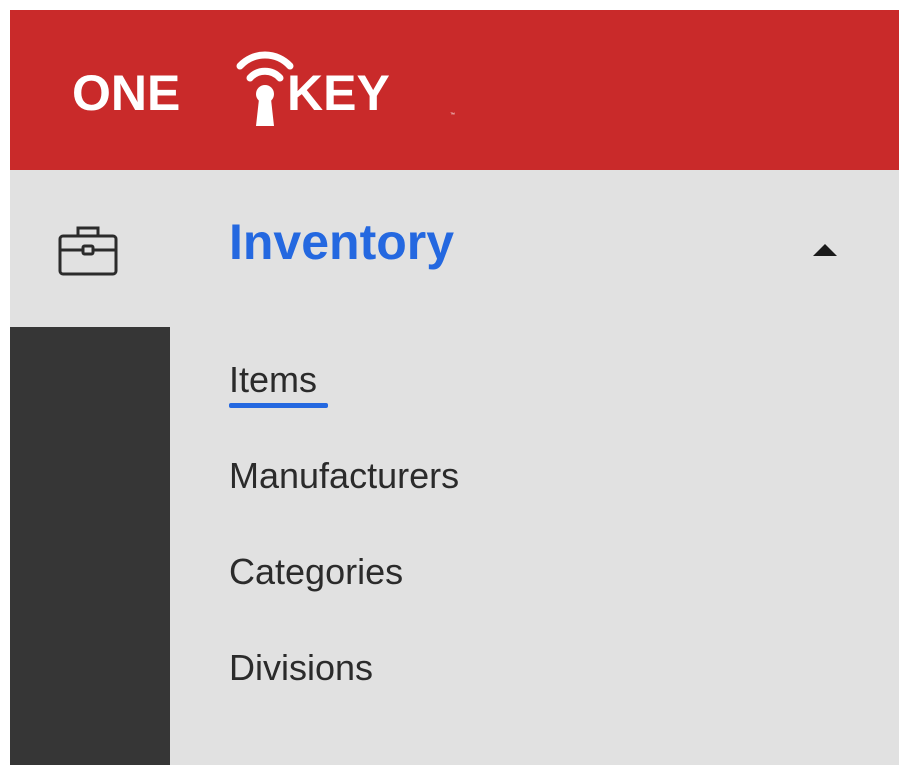  What do you see at coordinates (301, 668) in the screenshot?
I see `nav-item-divisions: Divisions` at bounding box center [301, 668].